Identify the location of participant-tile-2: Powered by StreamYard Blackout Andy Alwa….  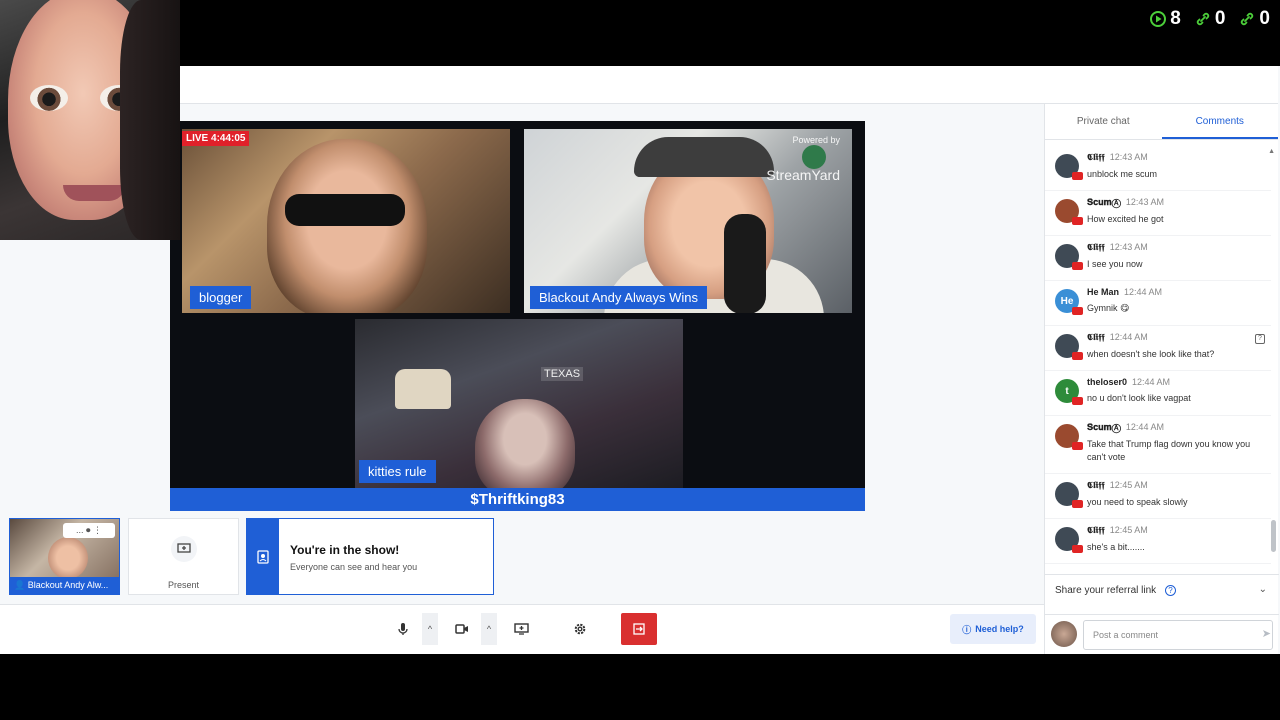
(688, 221).